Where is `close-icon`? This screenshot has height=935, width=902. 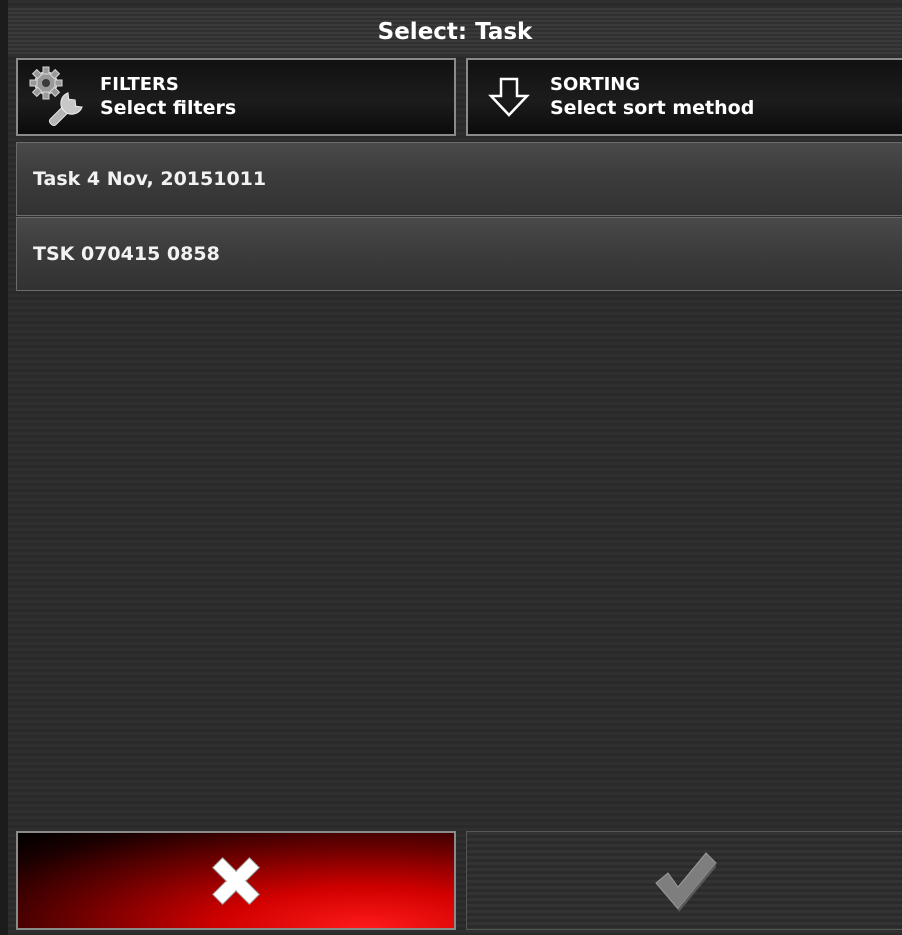 close-icon is located at coordinates (236, 880).